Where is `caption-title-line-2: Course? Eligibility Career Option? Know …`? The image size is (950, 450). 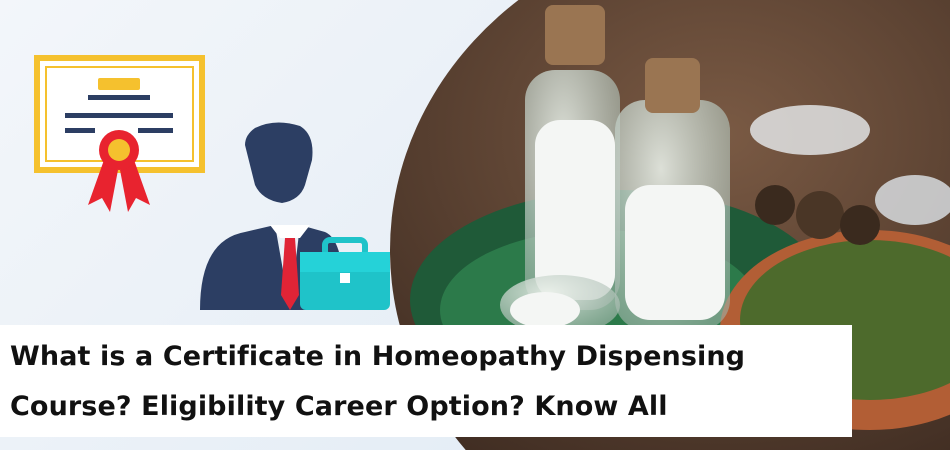
caption-title-line-2: Course? Eligibility Career Option? Know … is located at coordinates (339, 406).